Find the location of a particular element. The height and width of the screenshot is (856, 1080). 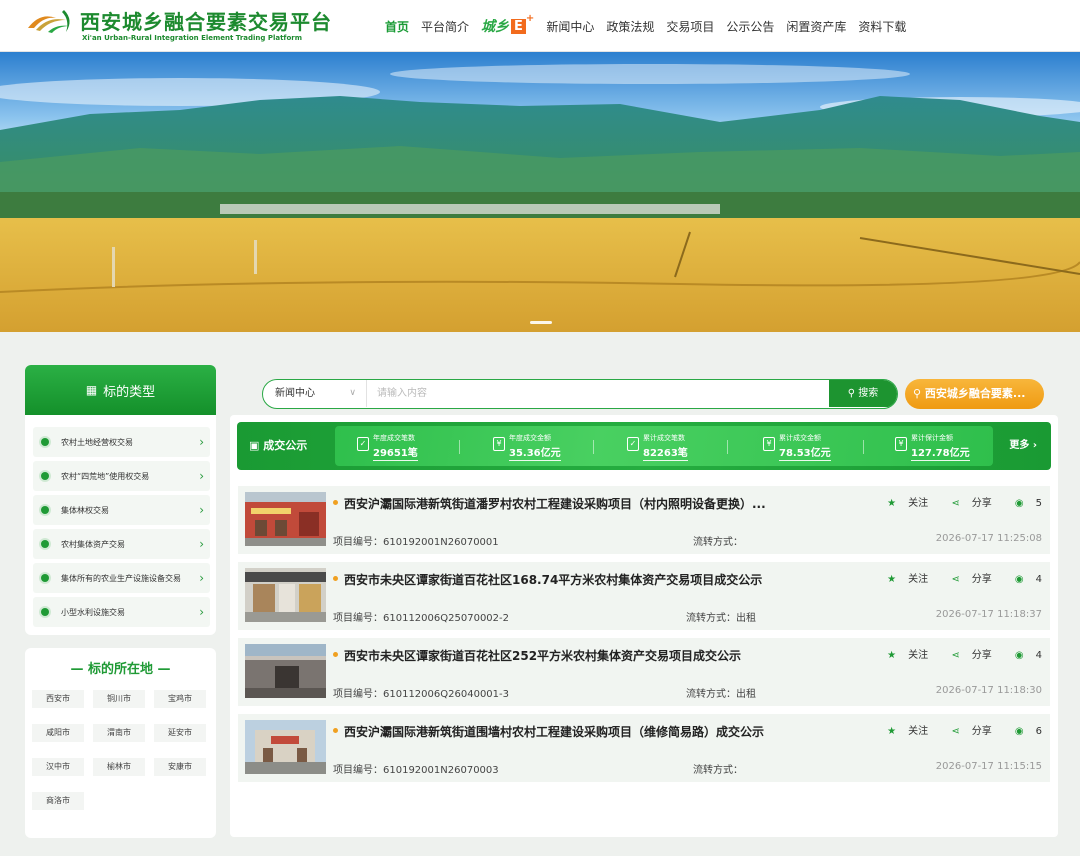

project-code-label: 项目编号： is located at coordinates (358, 770).